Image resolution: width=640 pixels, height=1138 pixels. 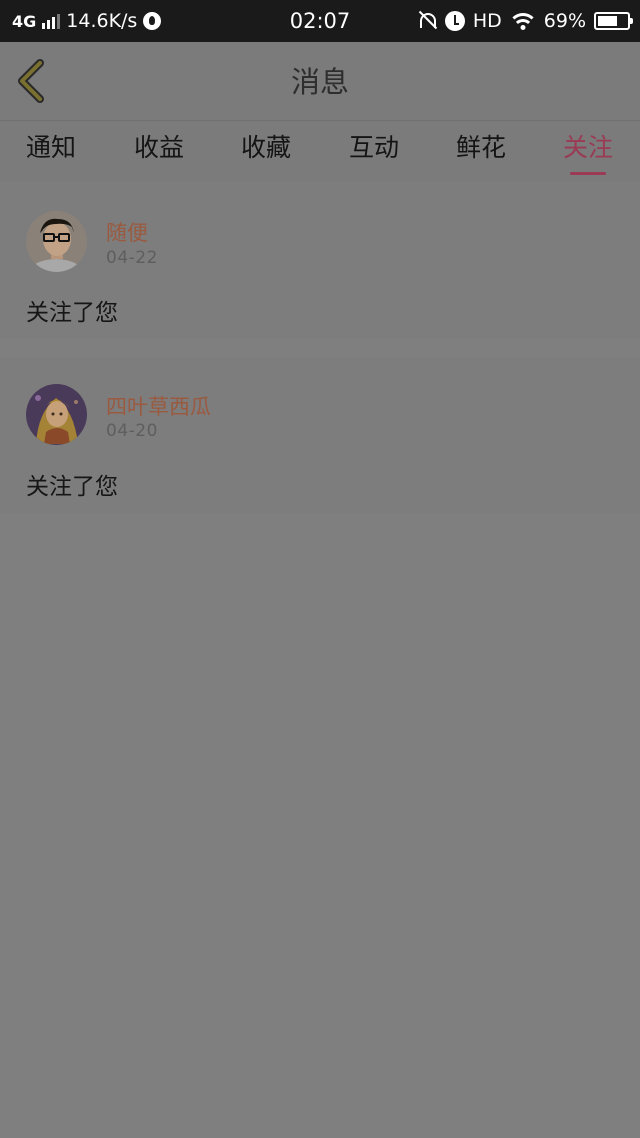 What do you see at coordinates (373, 147) in the screenshot?
I see `tab-label: 互动` at bounding box center [373, 147].